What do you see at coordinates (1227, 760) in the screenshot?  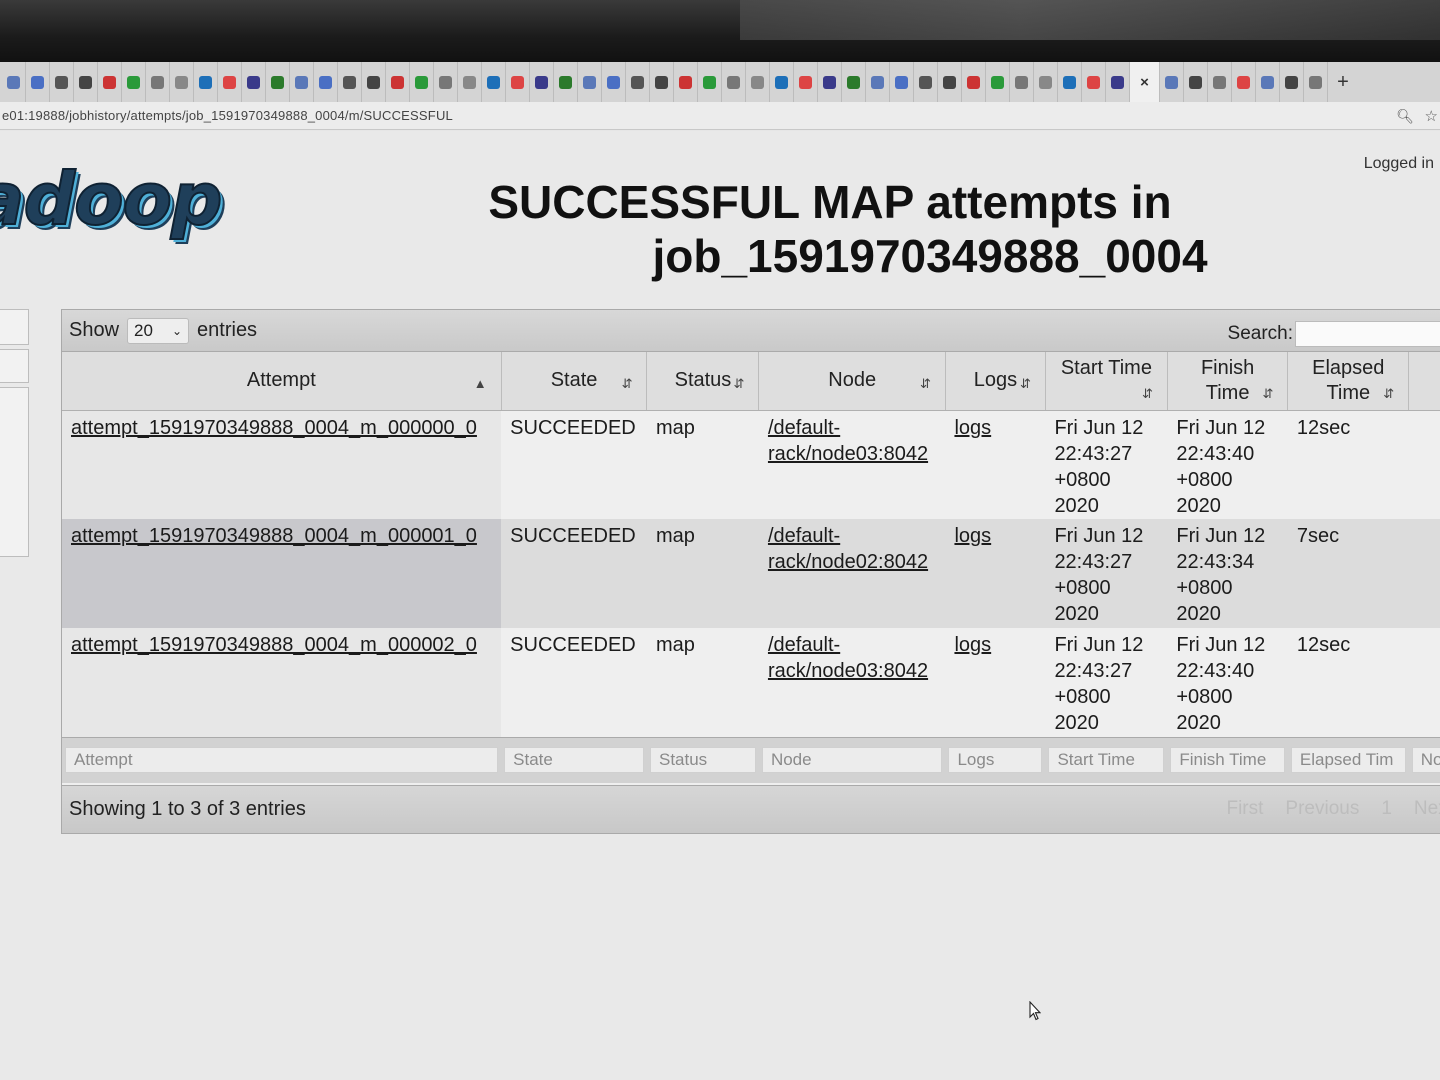 I see `filter-finish-time-input: Finish Time` at bounding box center [1227, 760].